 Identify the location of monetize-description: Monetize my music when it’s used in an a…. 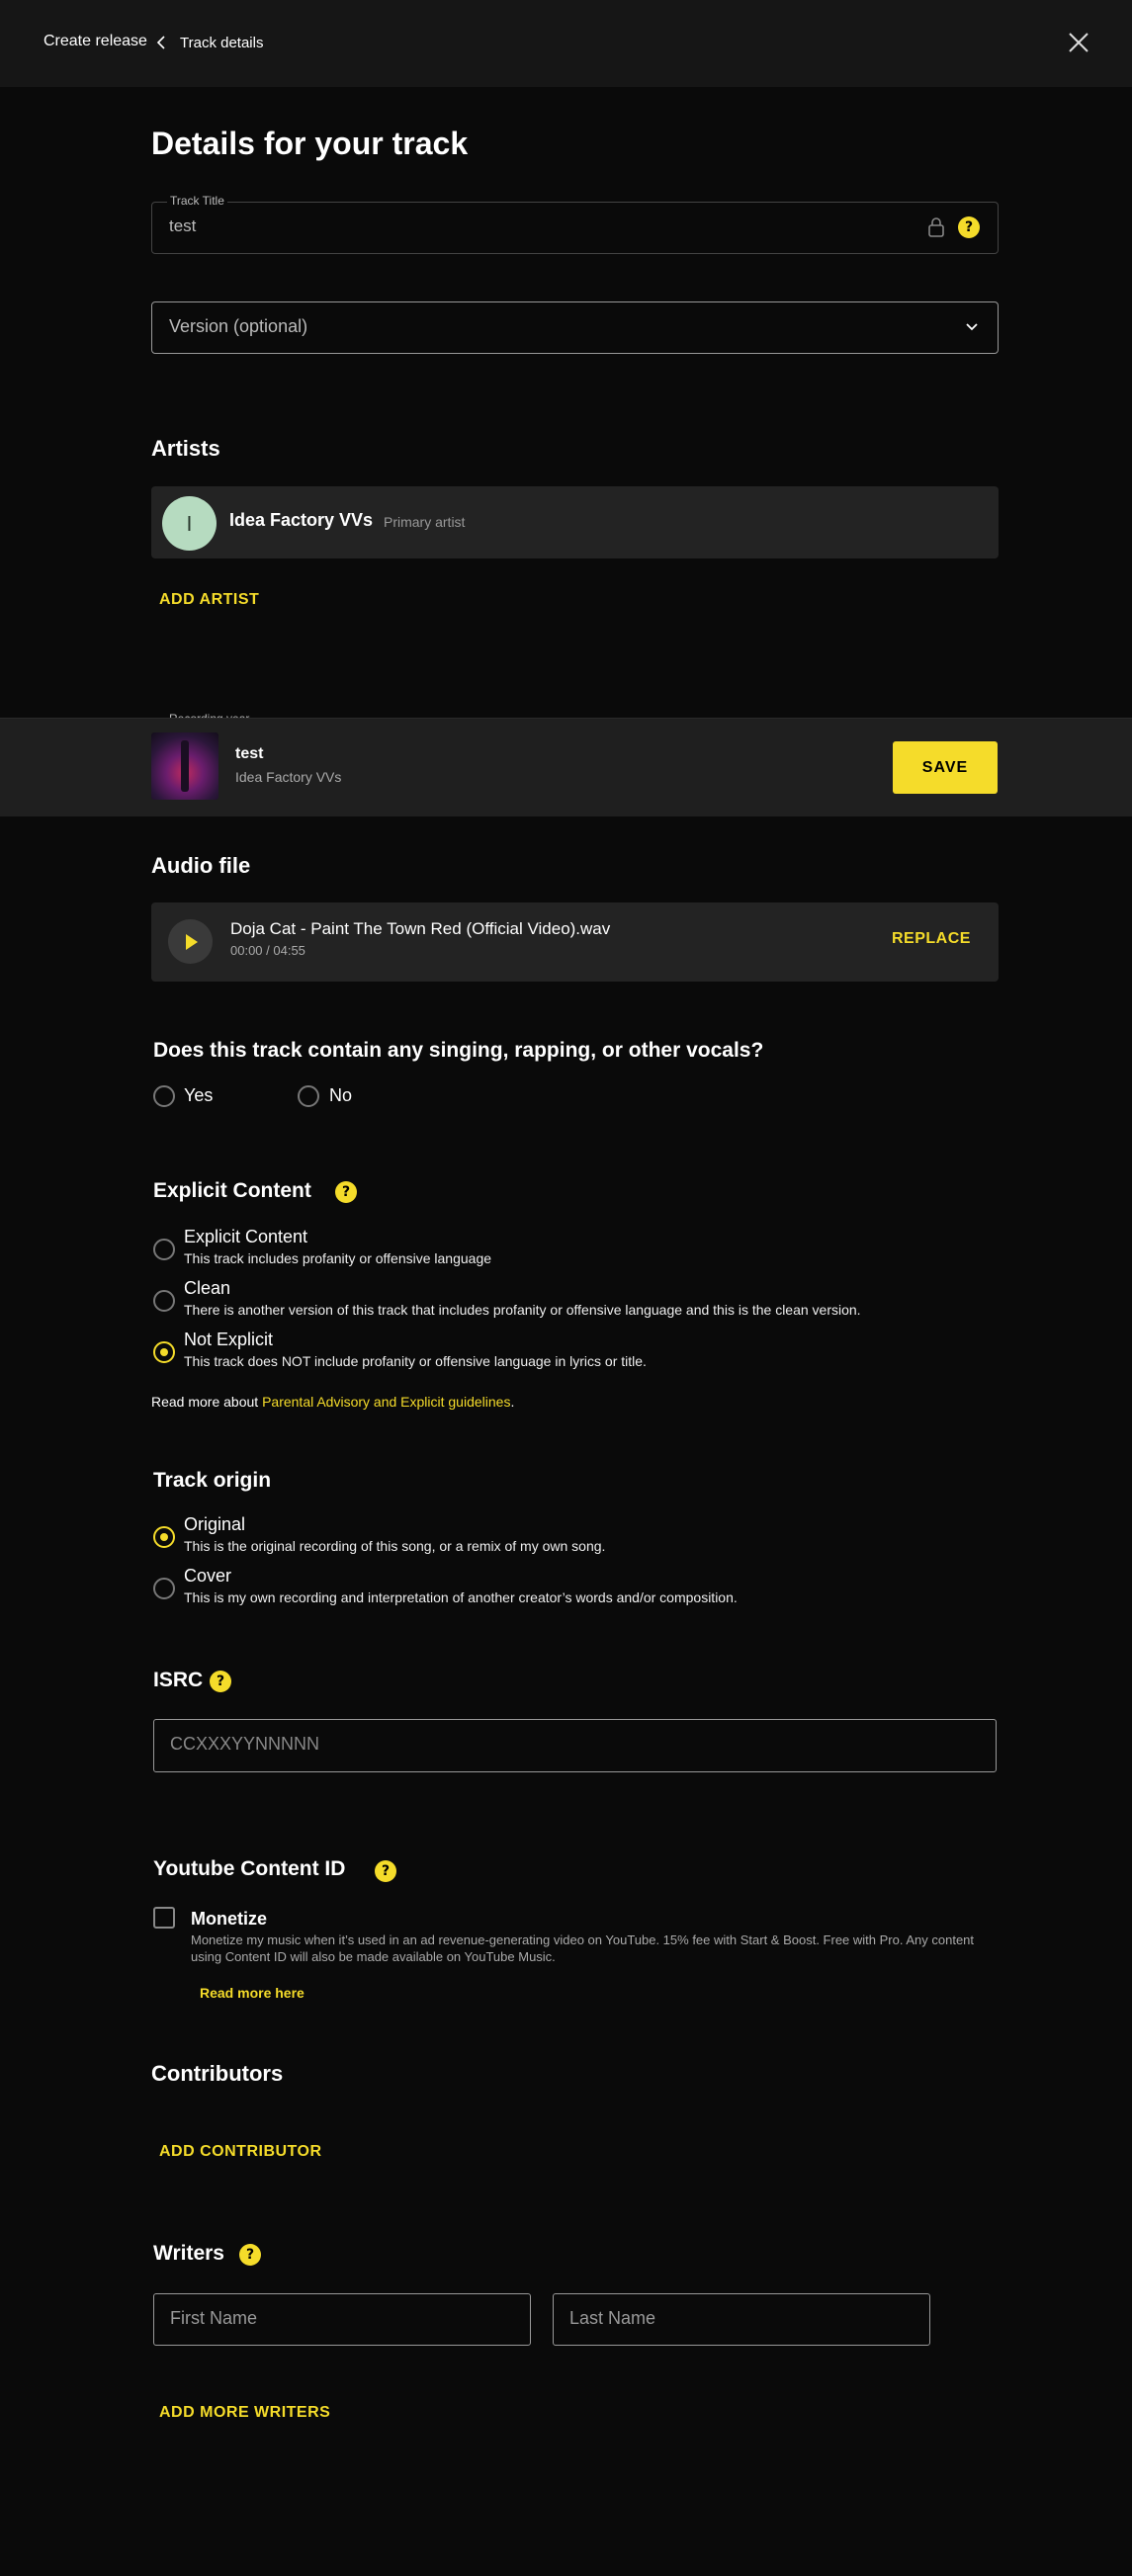
(583, 1948).